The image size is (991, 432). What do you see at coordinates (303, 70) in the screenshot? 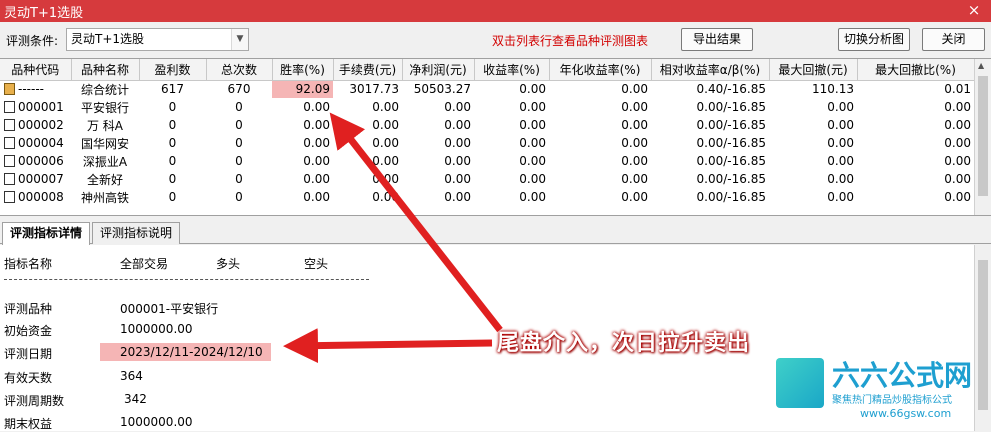
I see `column-header: 胜率(%)` at bounding box center [303, 70].